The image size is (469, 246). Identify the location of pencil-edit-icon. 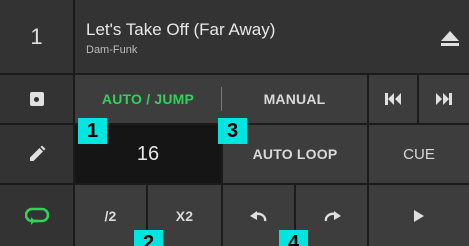
(37, 153).